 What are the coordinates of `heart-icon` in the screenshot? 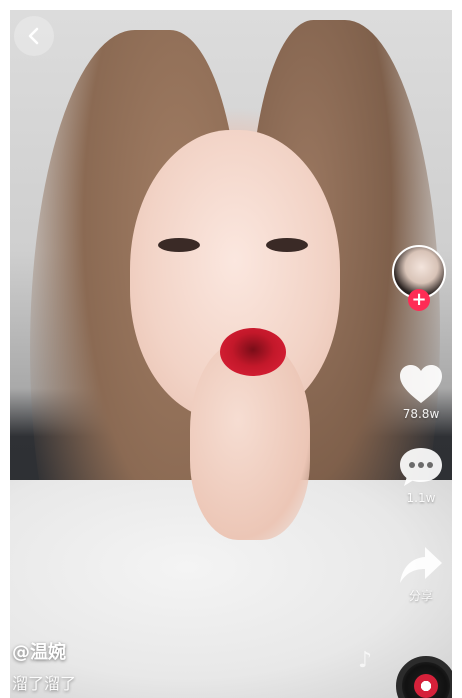 It's located at (421, 384).